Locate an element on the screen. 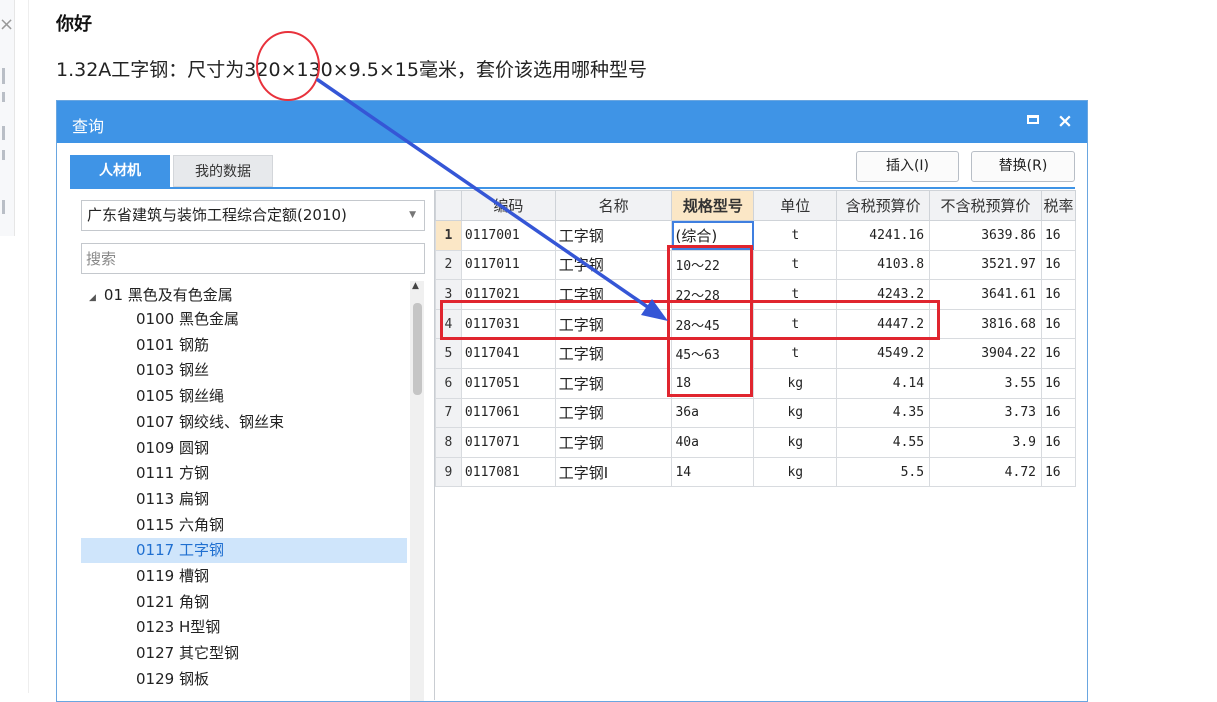 This screenshot has height=702, width=1217. scrollbar-thumb is located at coordinates (417, 349).